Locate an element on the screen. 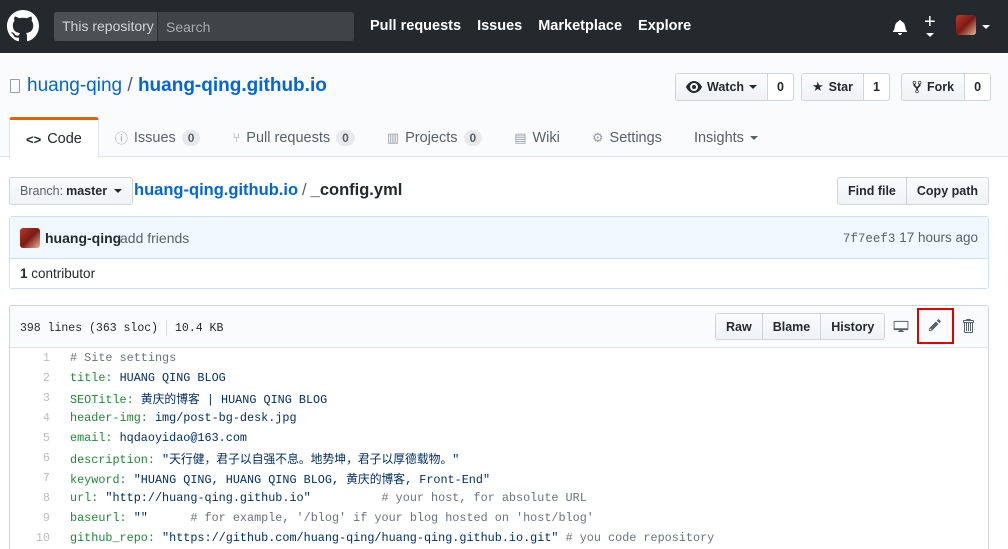  code-line: 5 email: hqdaoyidao@163.com is located at coordinates (499, 438).